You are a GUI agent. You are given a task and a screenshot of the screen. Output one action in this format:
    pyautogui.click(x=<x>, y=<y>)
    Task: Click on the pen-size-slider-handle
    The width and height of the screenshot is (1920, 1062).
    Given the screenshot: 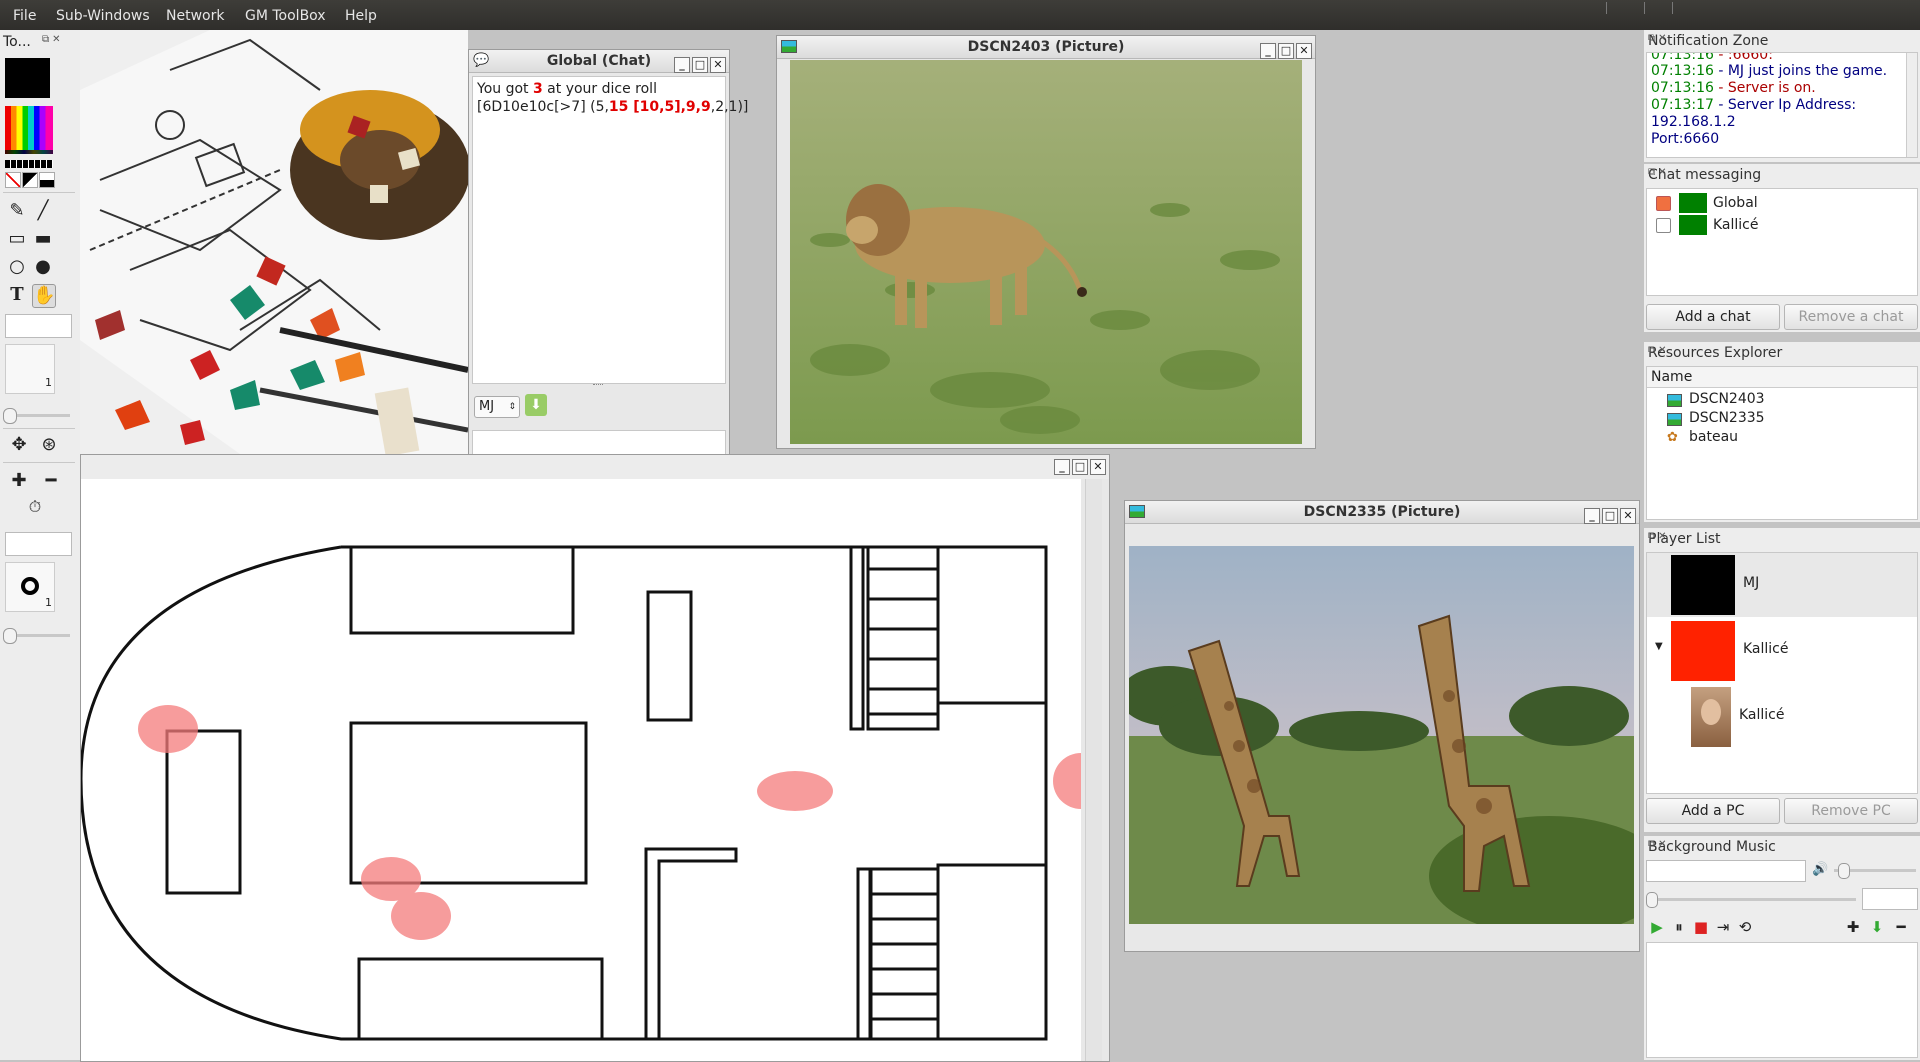 What is the action you would take?
    pyautogui.click(x=10, y=416)
    